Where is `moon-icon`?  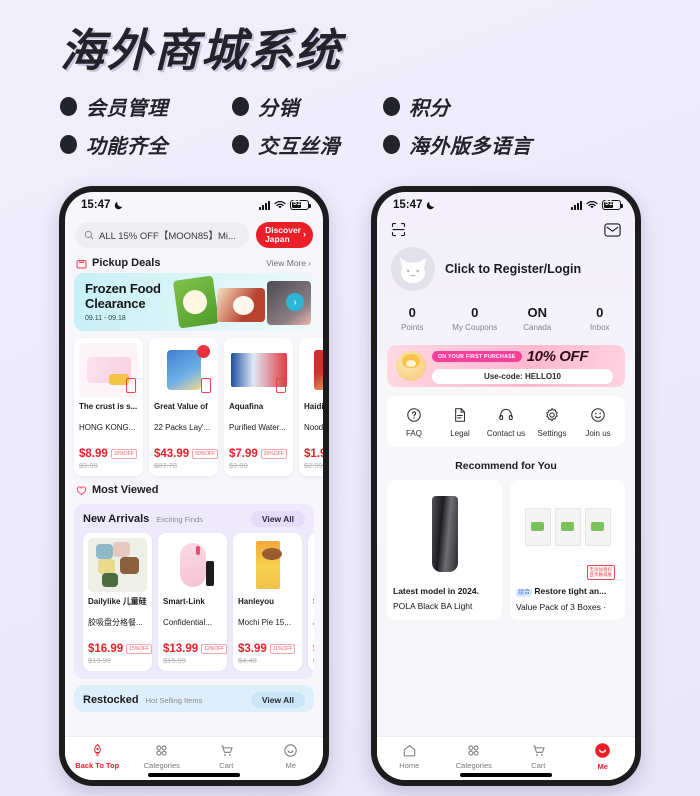 moon-icon is located at coordinates (119, 205).